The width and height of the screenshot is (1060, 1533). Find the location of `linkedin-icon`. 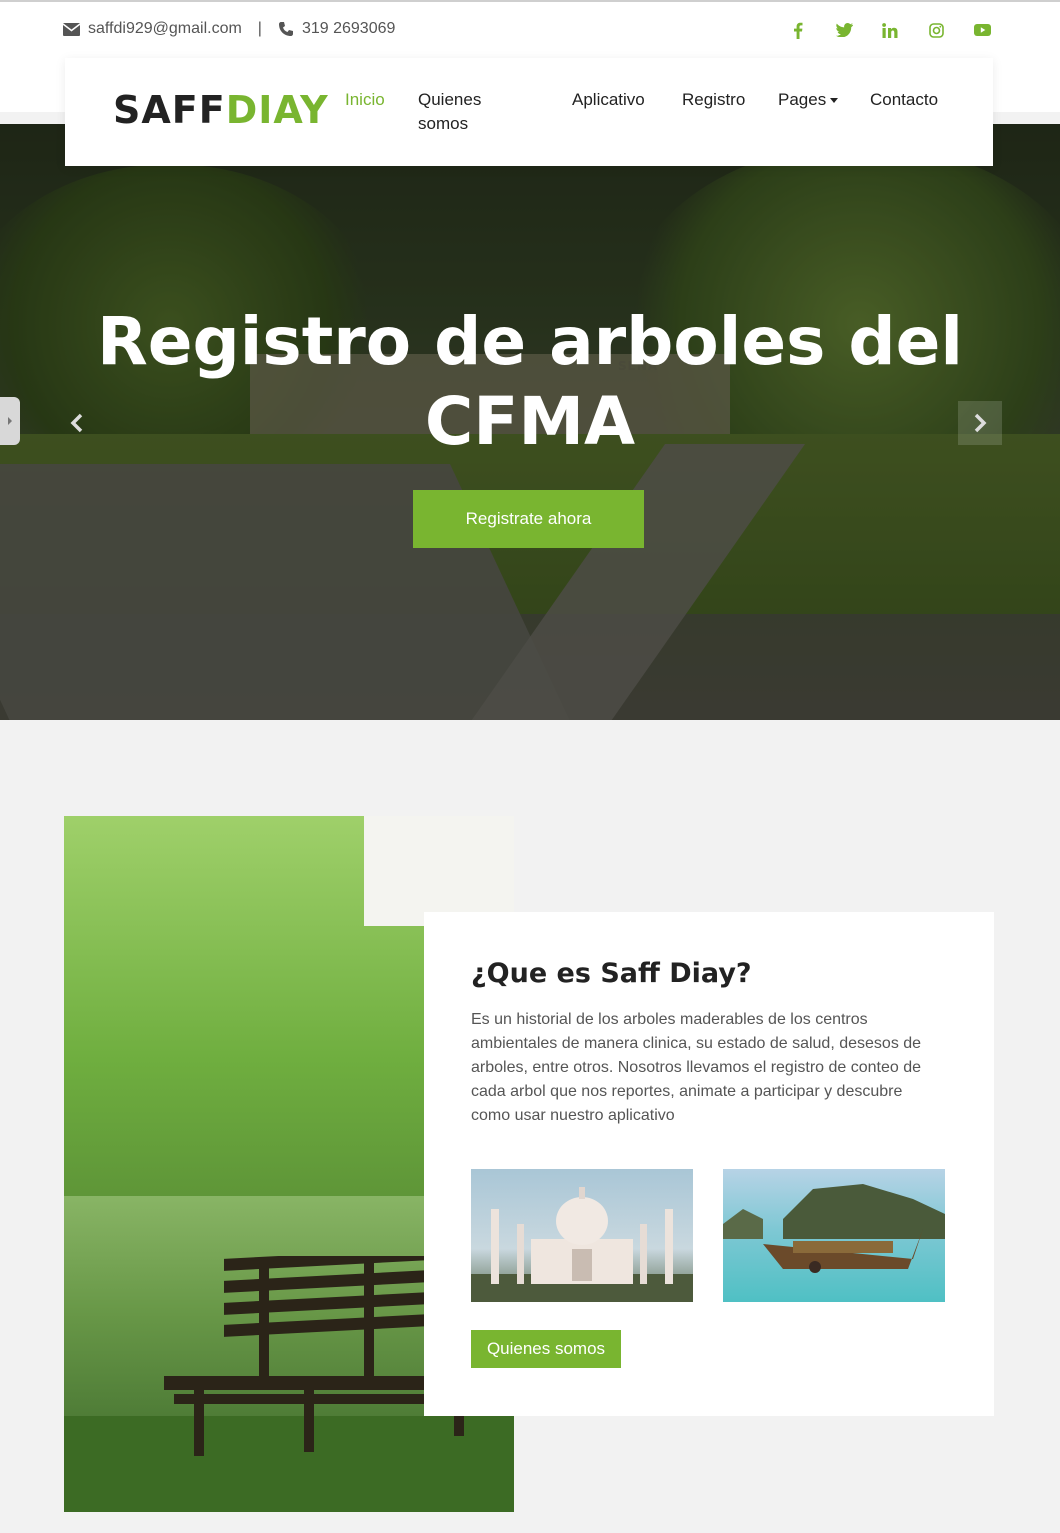

linkedin-icon is located at coordinates (890, 30).